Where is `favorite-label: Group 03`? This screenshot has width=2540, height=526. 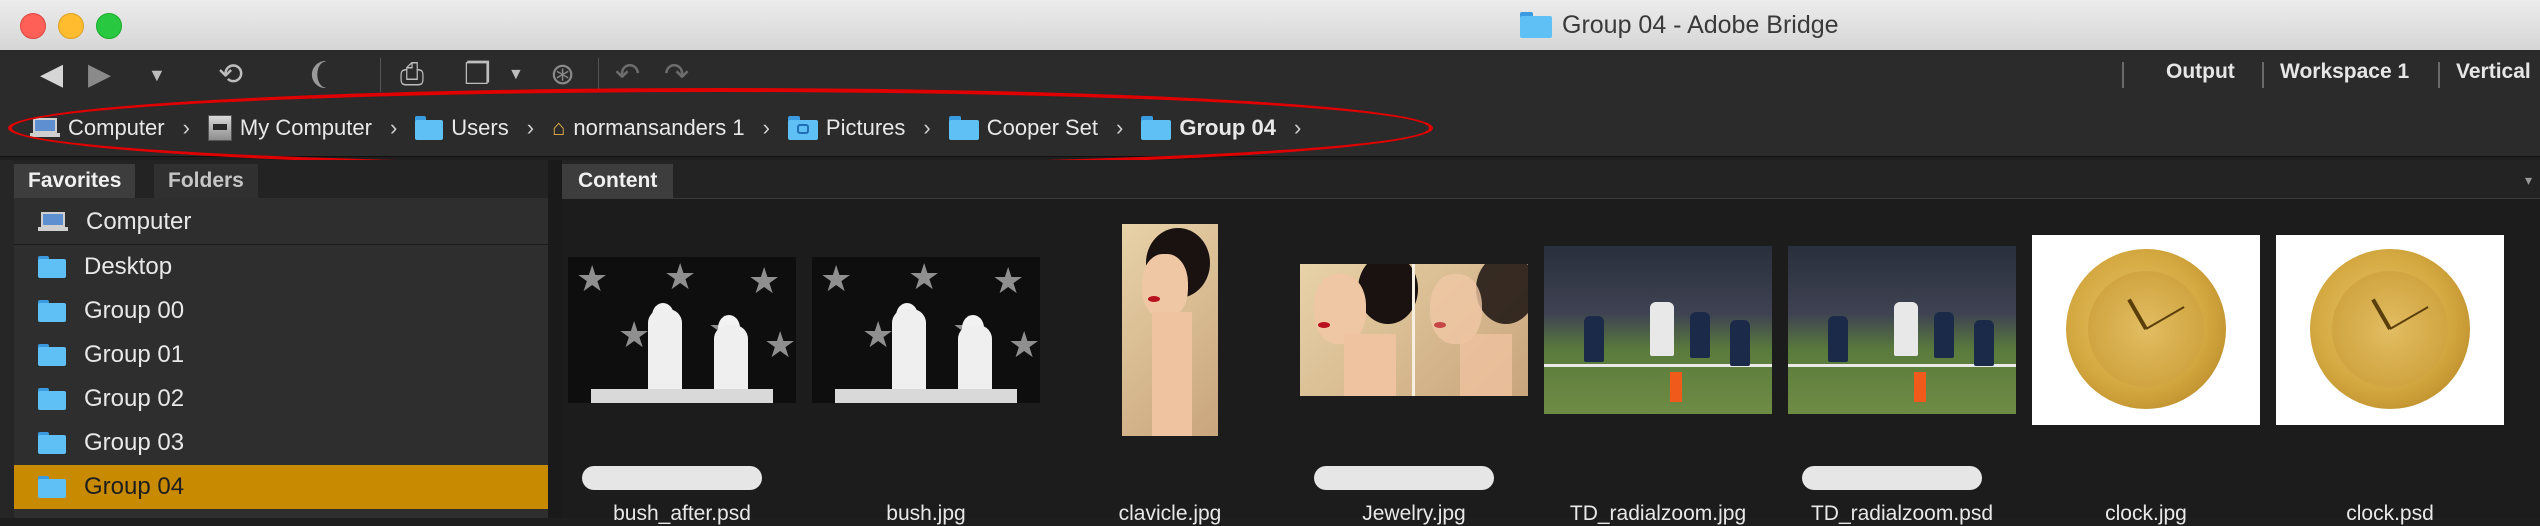
favorite-label: Group 03 is located at coordinates (134, 442).